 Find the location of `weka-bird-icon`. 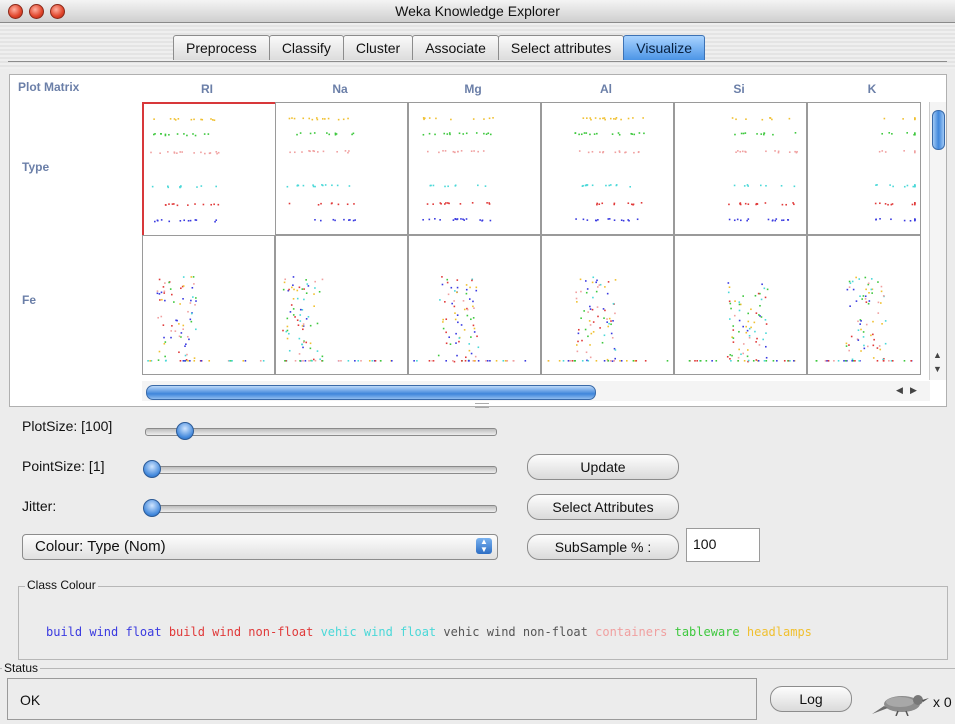

weka-bird-icon is located at coordinates (900, 705).